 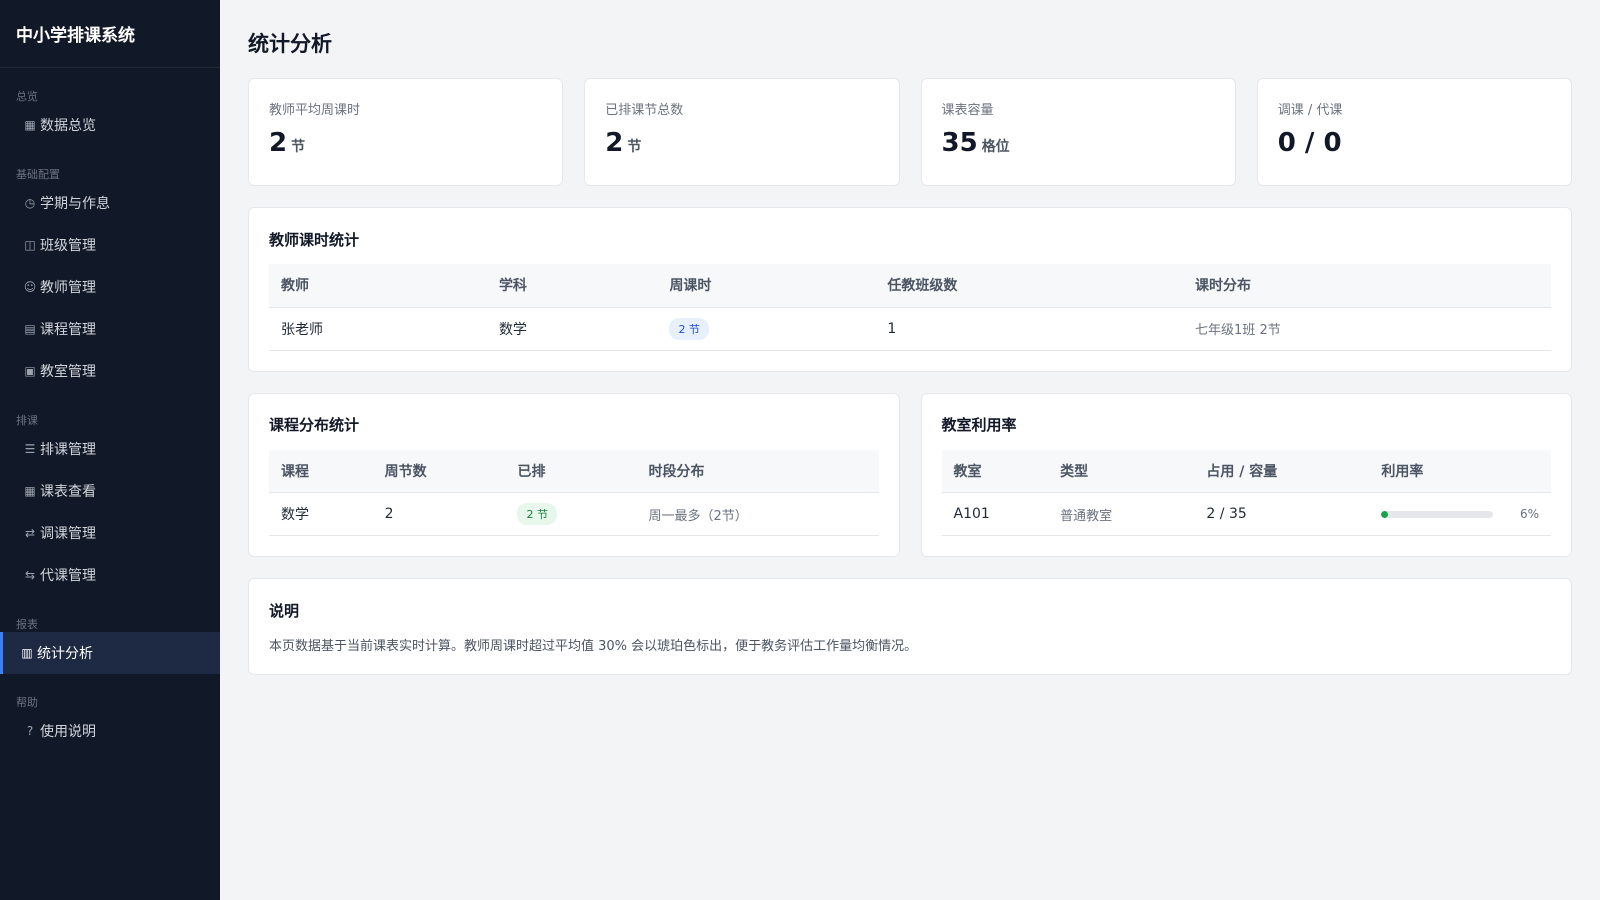 I want to click on table-row: A101 普通教室 2 / 35 6%, so click(x=1246, y=514).